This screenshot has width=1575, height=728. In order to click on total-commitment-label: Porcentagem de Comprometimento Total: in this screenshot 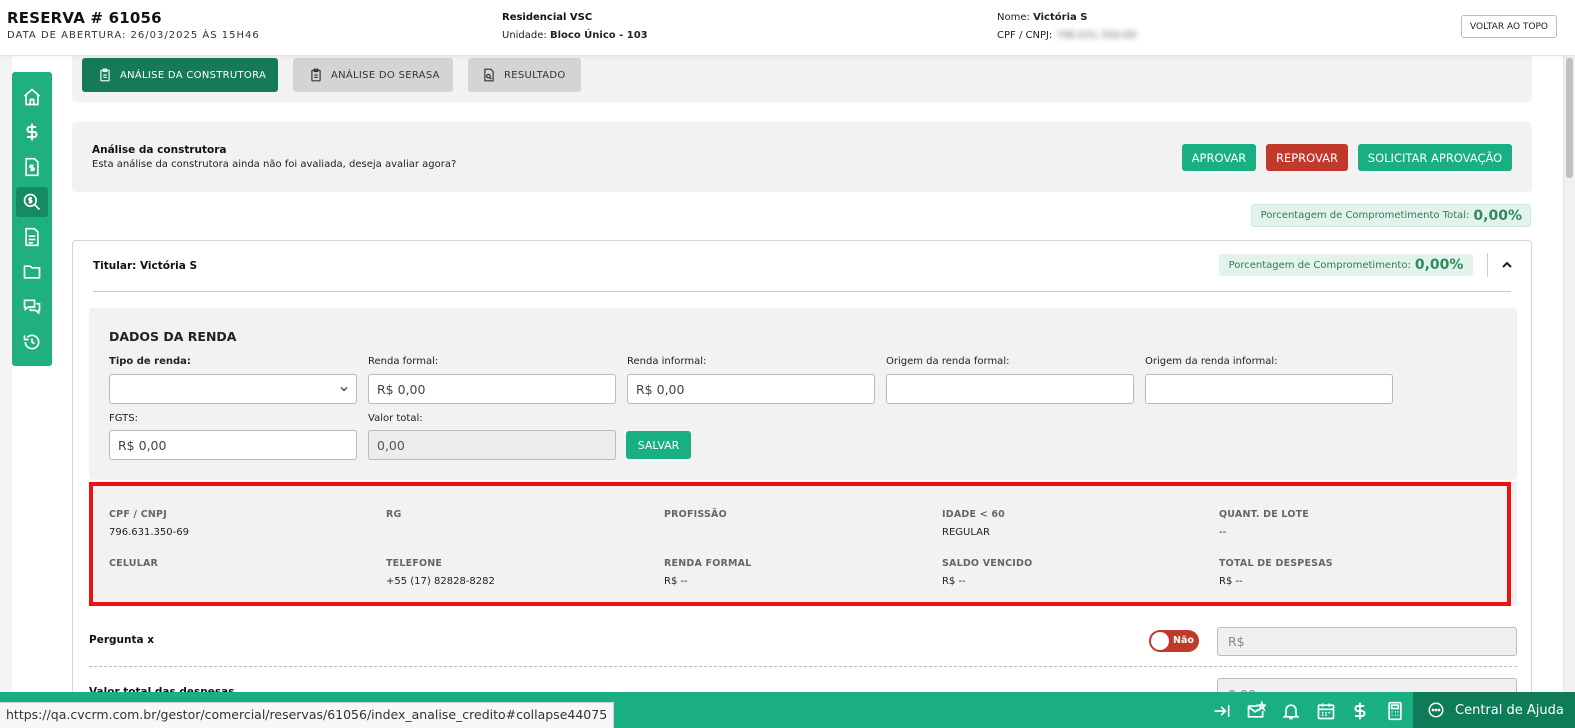, I will do `click(1365, 215)`.